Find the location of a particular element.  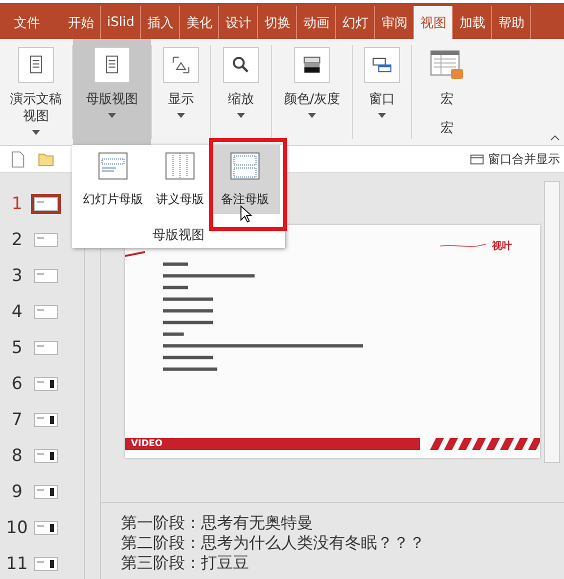

menu-item: 幻灯片母版 is located at coordinates (113, 179).